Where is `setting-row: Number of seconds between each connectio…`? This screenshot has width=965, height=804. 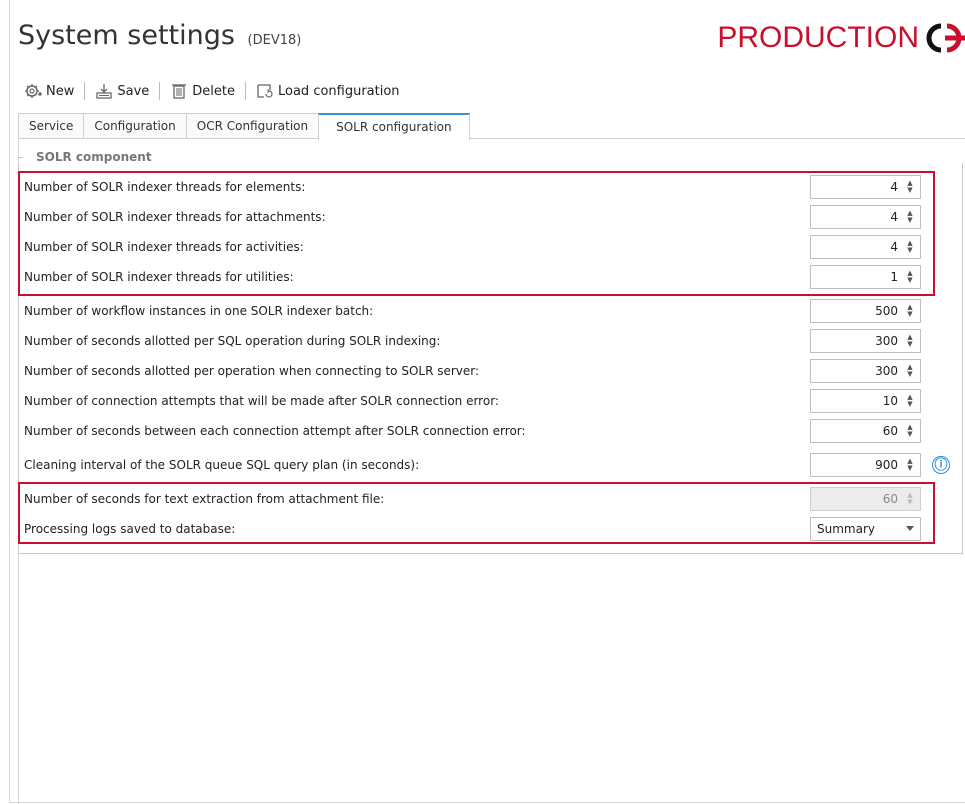
setting-row: Number of seconds between each connectio… is located at coordinates (478, 431).